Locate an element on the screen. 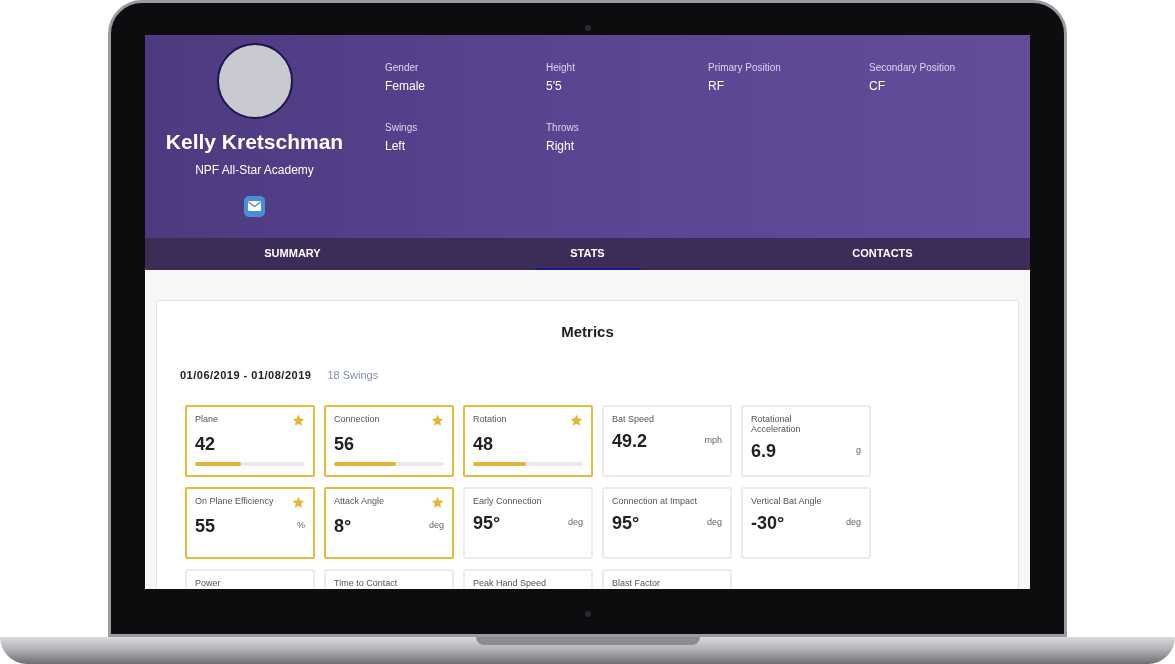  detail-label: Swings is located at coordinates (402, 128).